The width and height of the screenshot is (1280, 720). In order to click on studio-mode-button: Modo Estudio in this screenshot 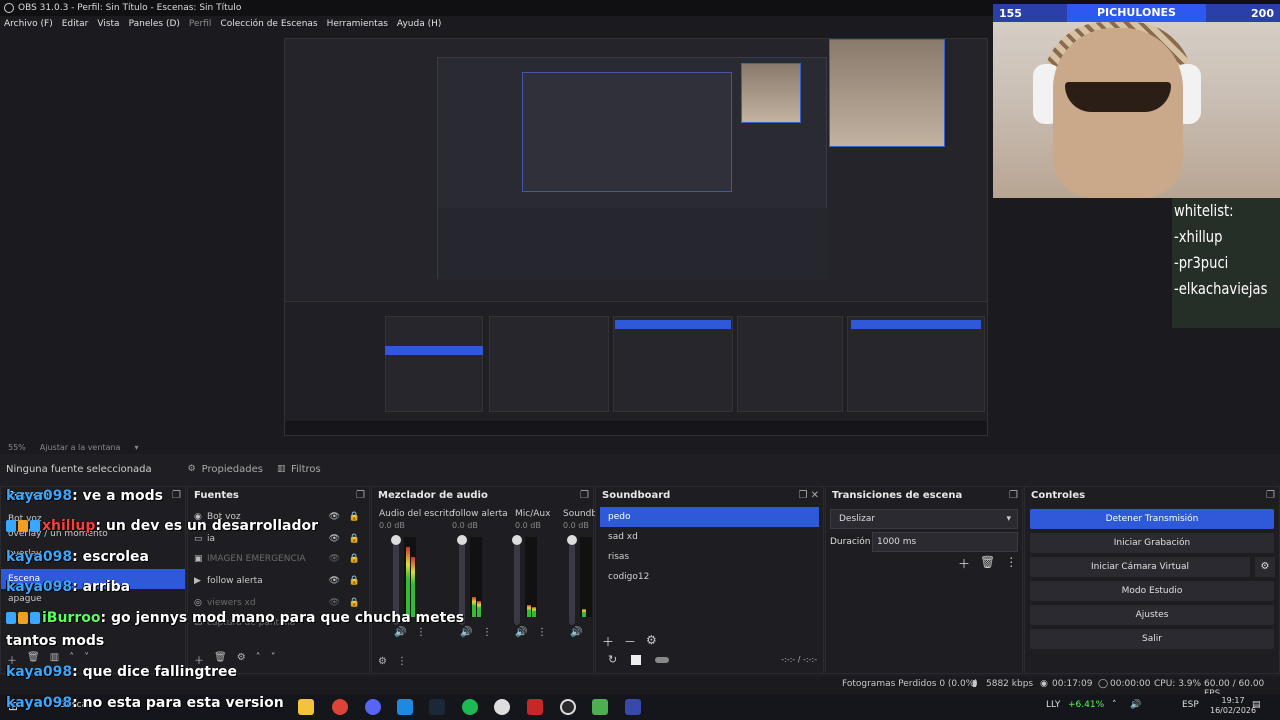, I will do `click(1152, 591)`.